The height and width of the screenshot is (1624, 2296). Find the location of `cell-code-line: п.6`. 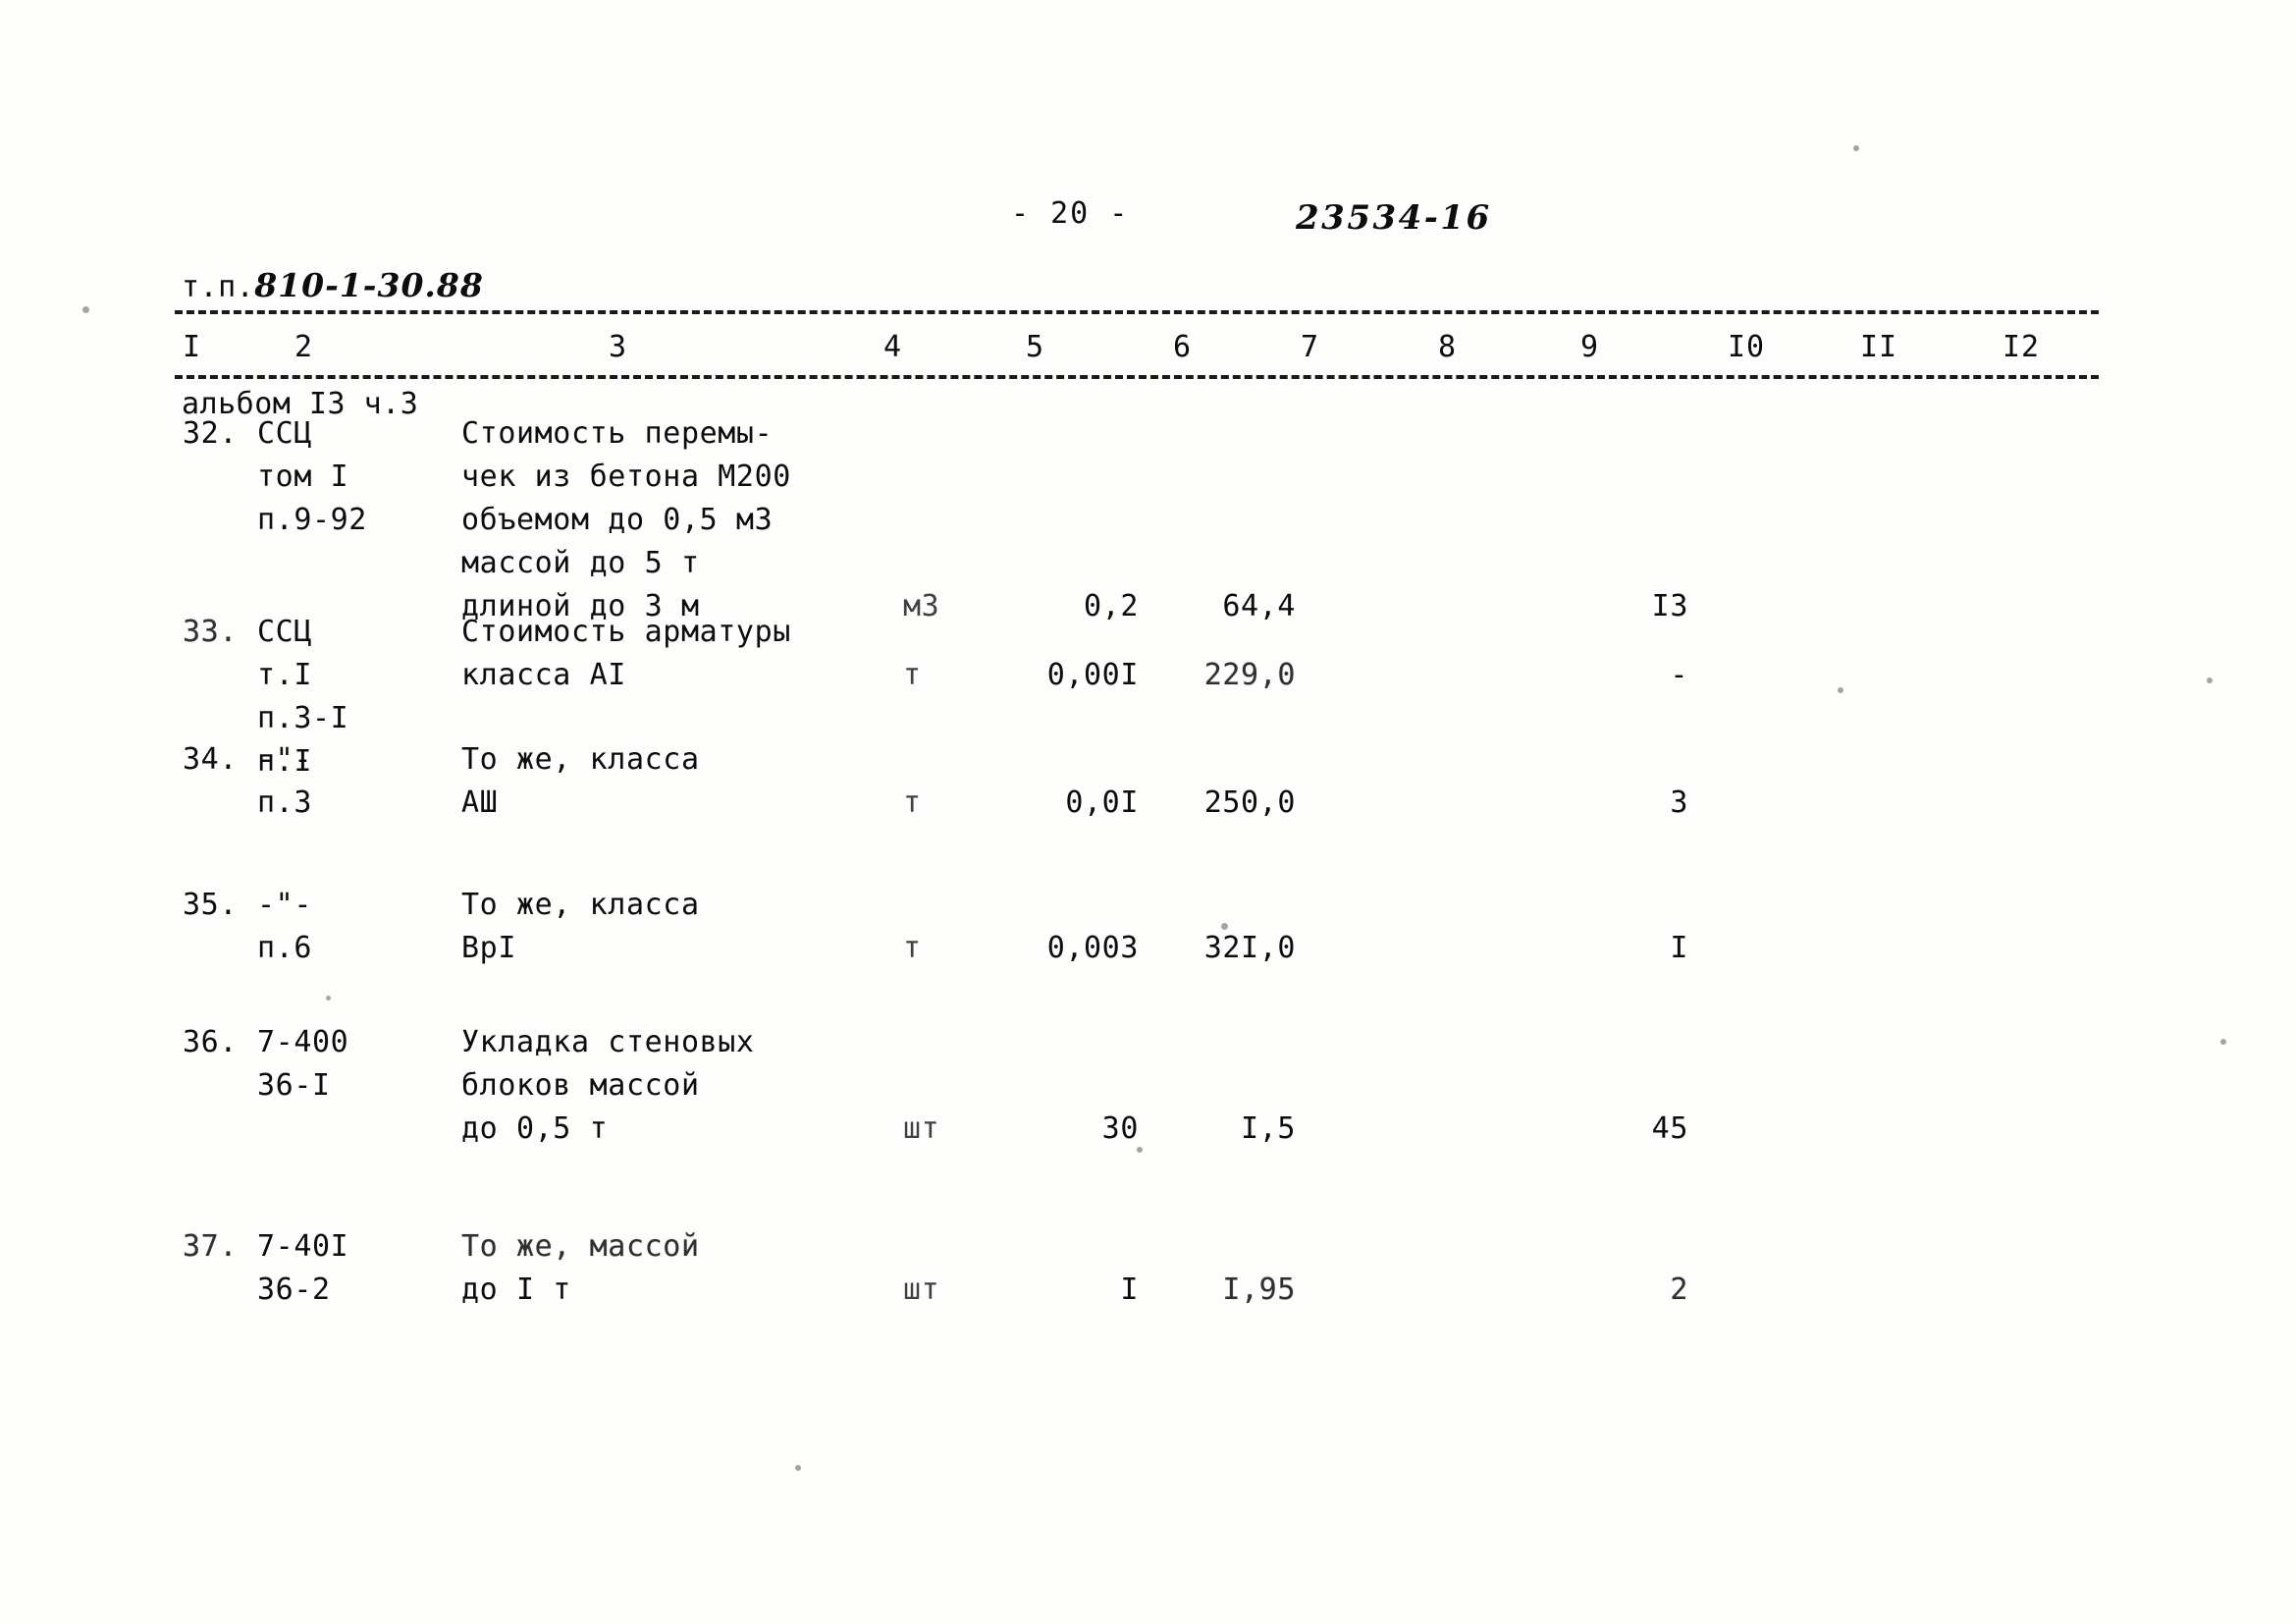

cell-code-line: п.6 is located at coordinates (284, 948).